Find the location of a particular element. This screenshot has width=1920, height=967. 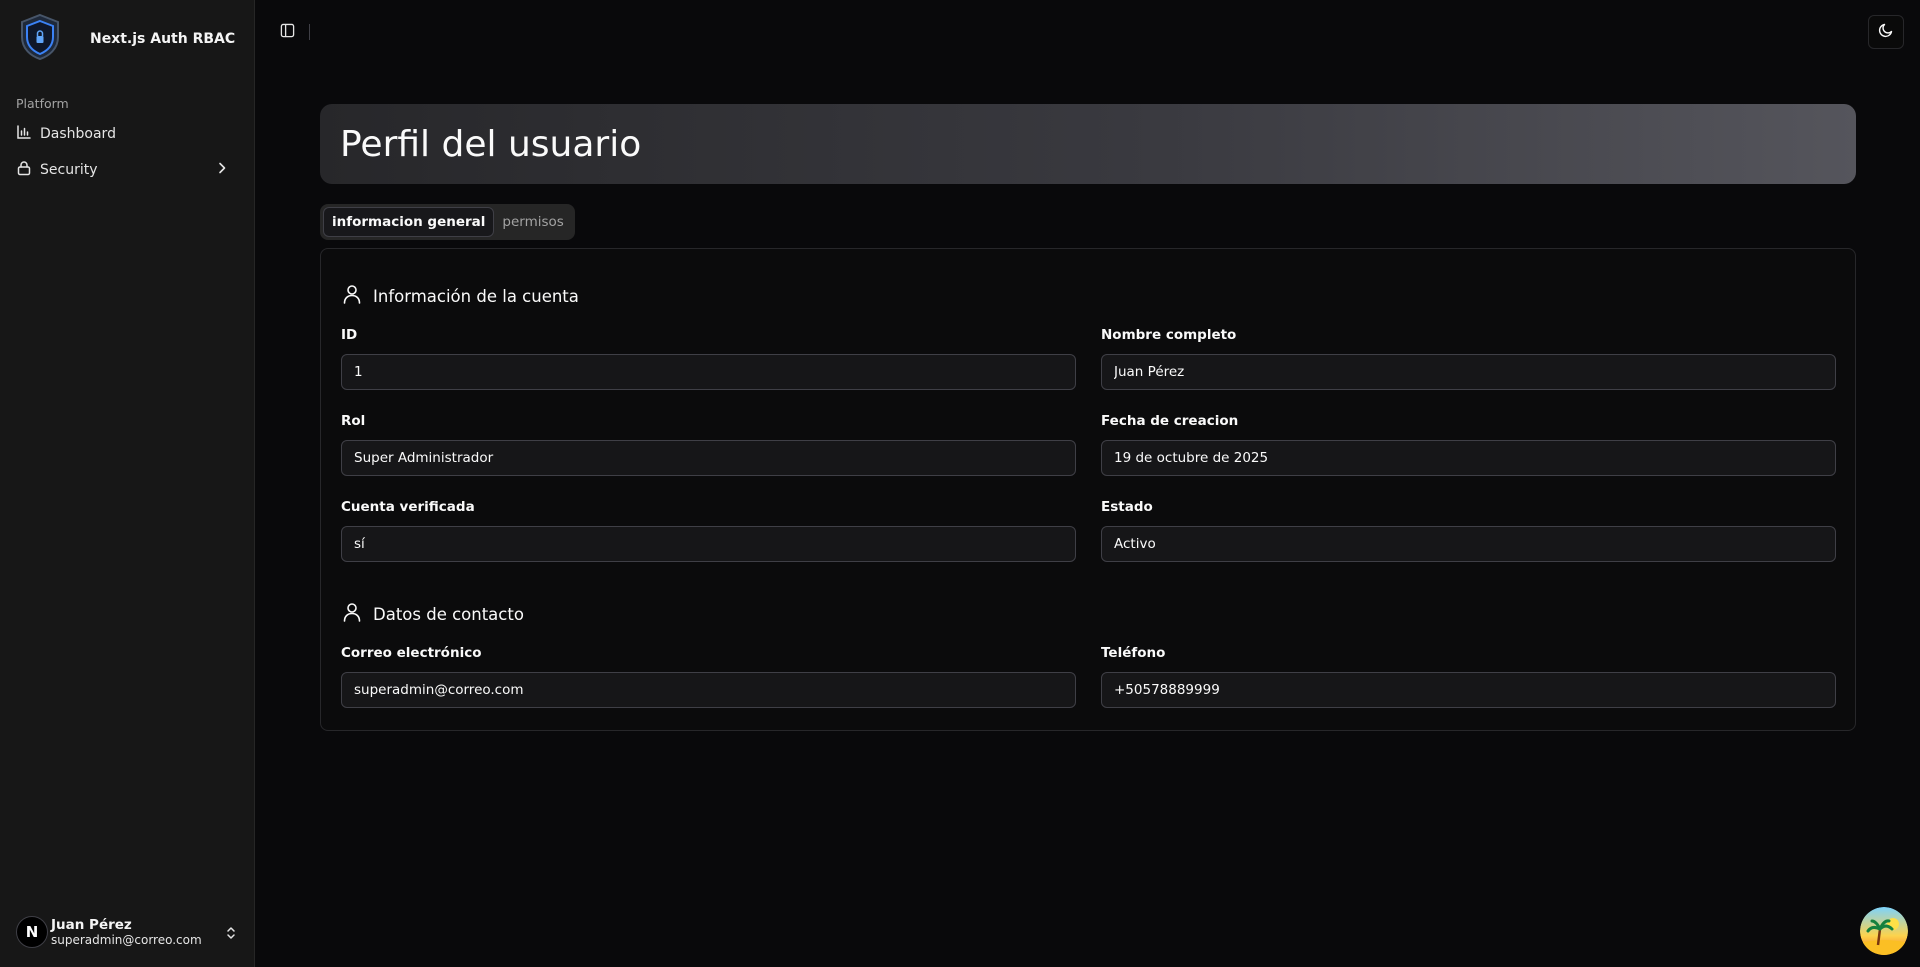

contact-section-title: Datos de contacto is located at coordinates (432, 614).